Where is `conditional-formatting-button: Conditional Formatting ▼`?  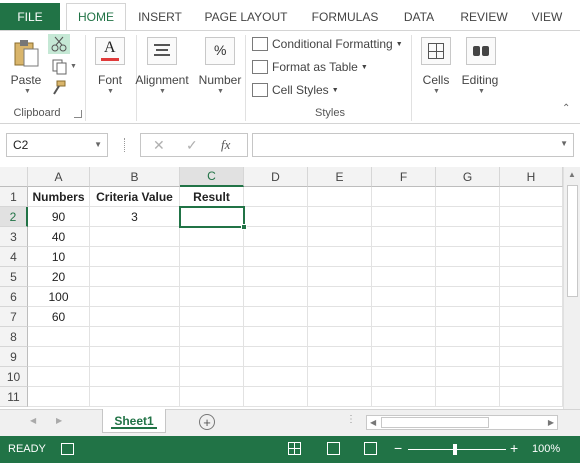
conditional-formatting-button: Conditional Formatting ▼ is located at coordinates (327, 44).